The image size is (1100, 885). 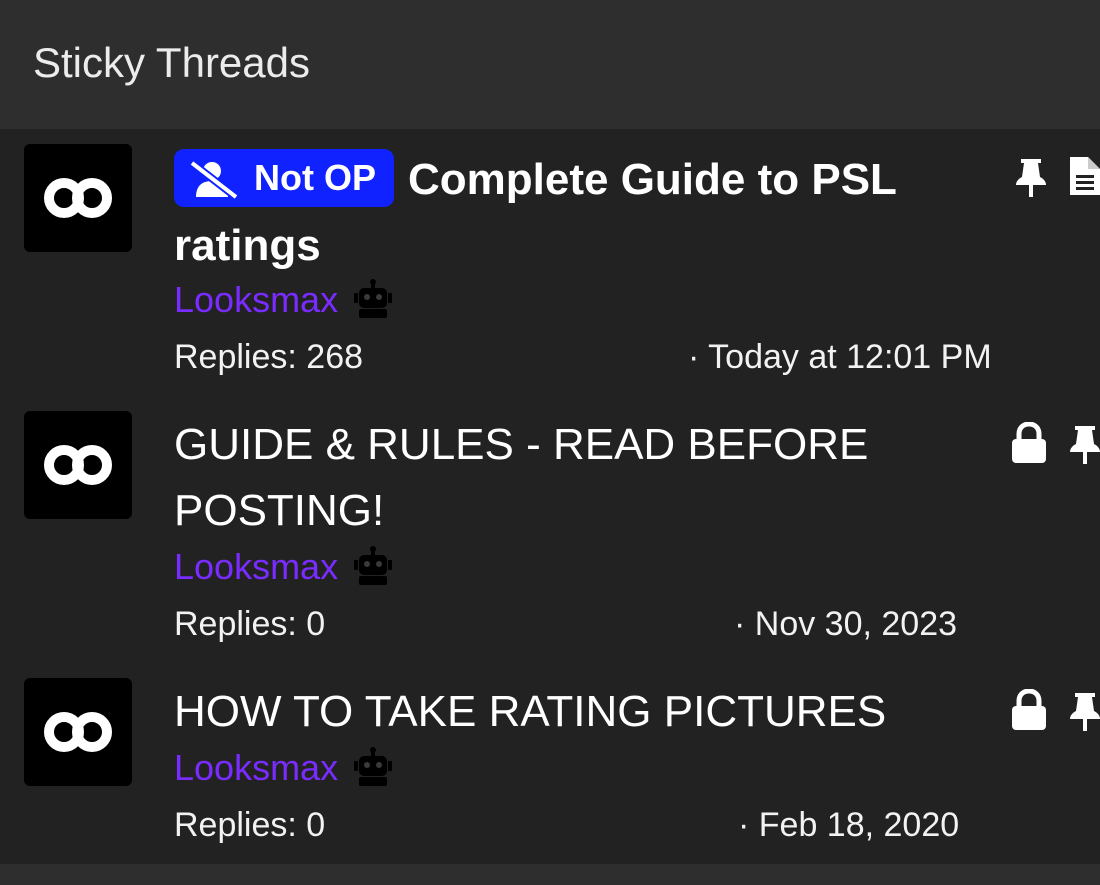 What do you see at coordinates (1085, 176) in the screenshot?
I see `document-icon` at bounding box center [1085, 176].